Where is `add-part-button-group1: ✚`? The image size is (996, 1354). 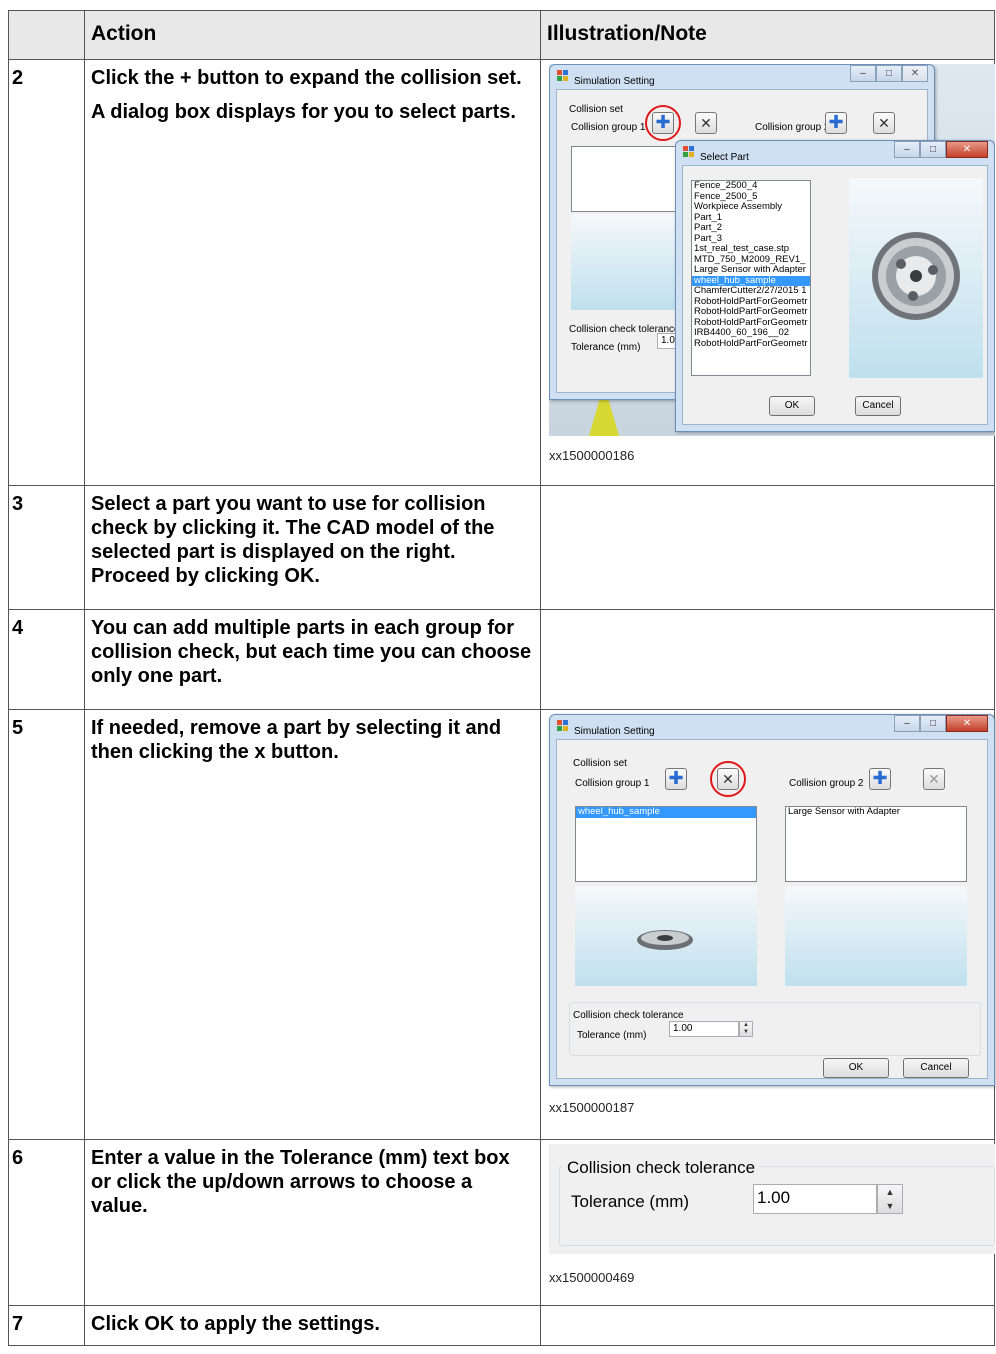
add-part-button-group1: ✚ is located at coordinates (676, 779).